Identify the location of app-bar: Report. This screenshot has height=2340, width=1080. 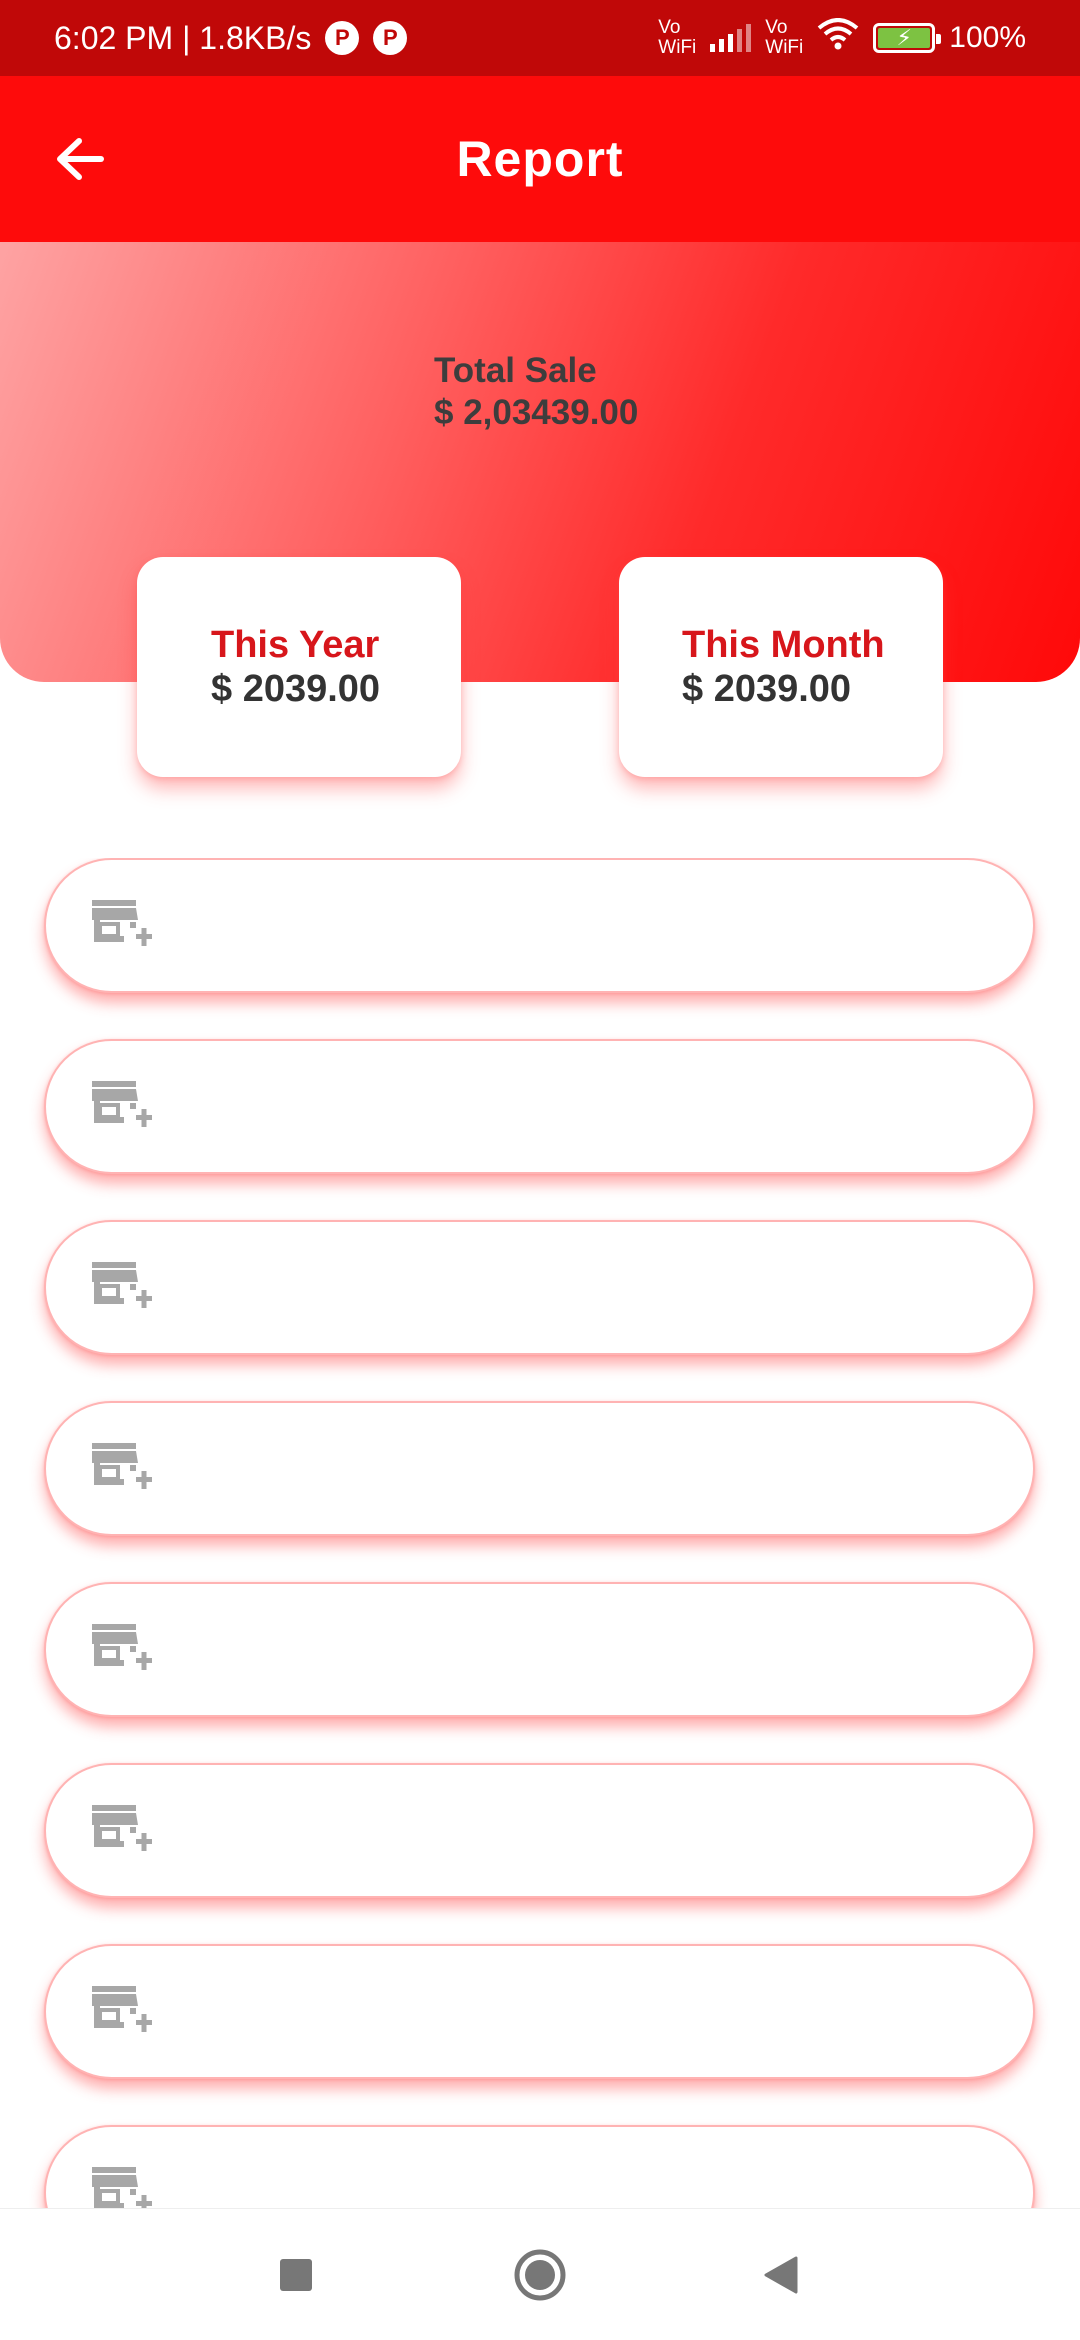
(540, 159).